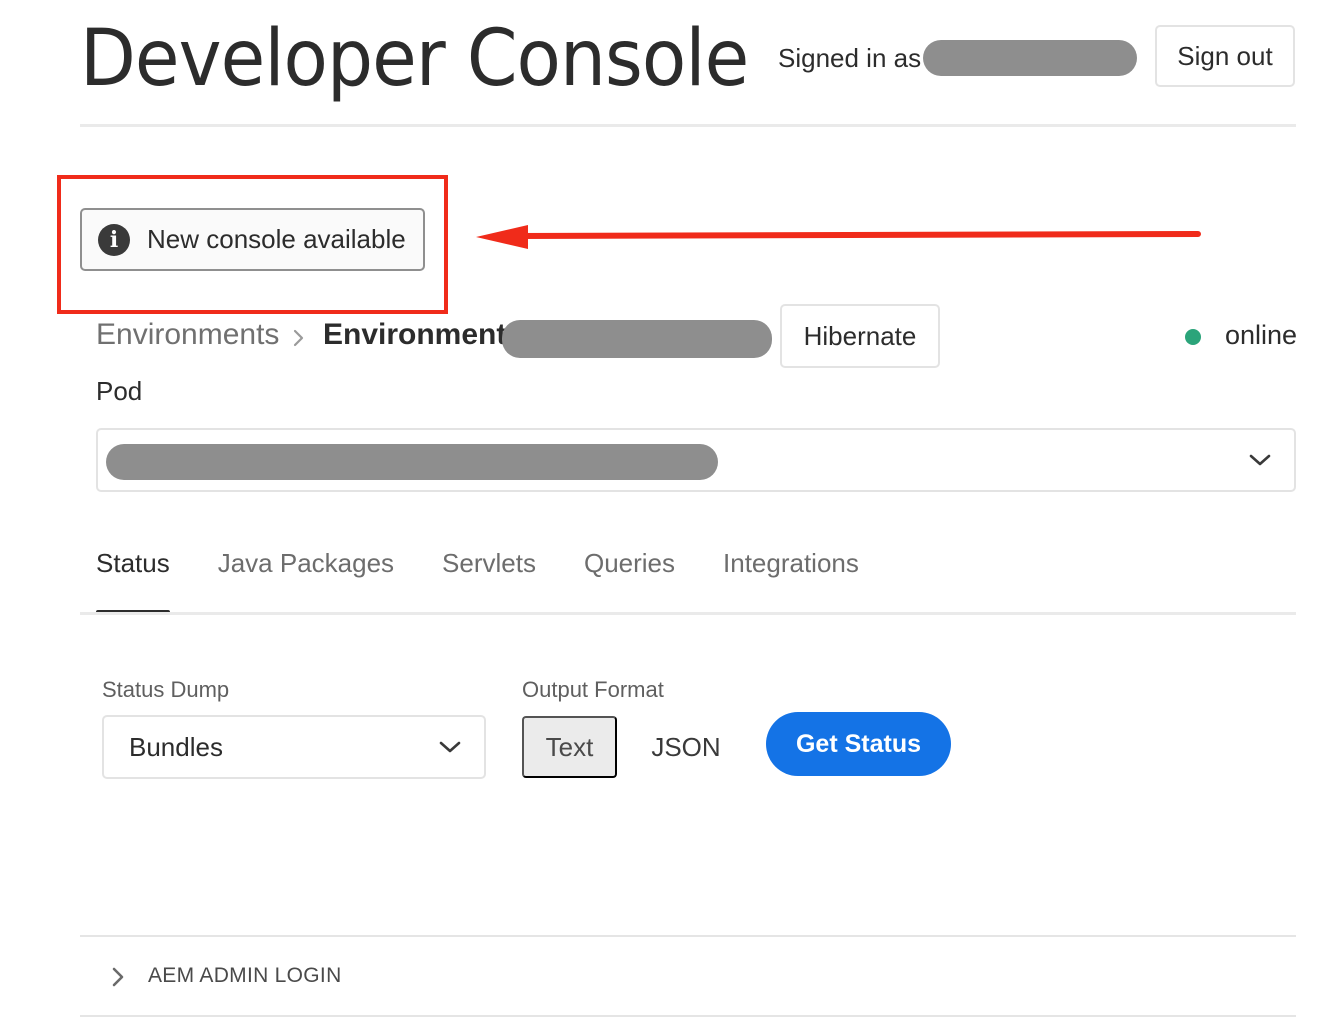  What do you see at coordinates (637, 339) in the screenshot?
I see `redacted-environment-name` at bounding box center [637, 339].